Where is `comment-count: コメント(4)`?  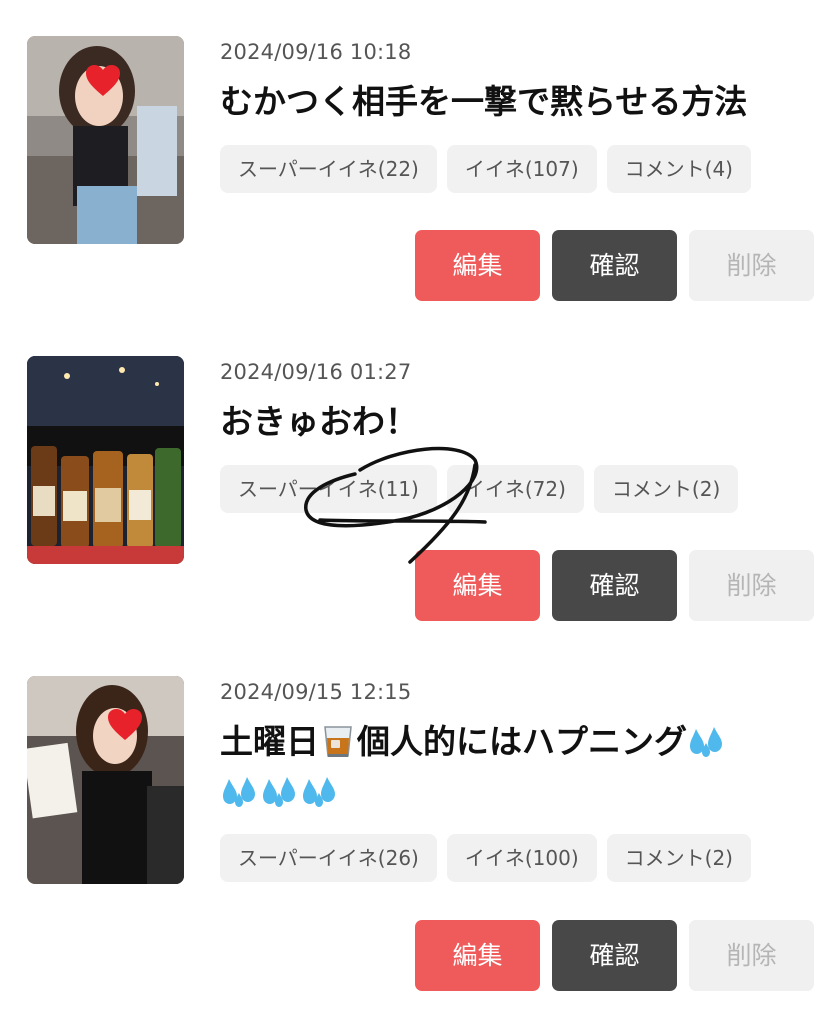
comment-count: コメント(4) is located at coordinates (678, 169).